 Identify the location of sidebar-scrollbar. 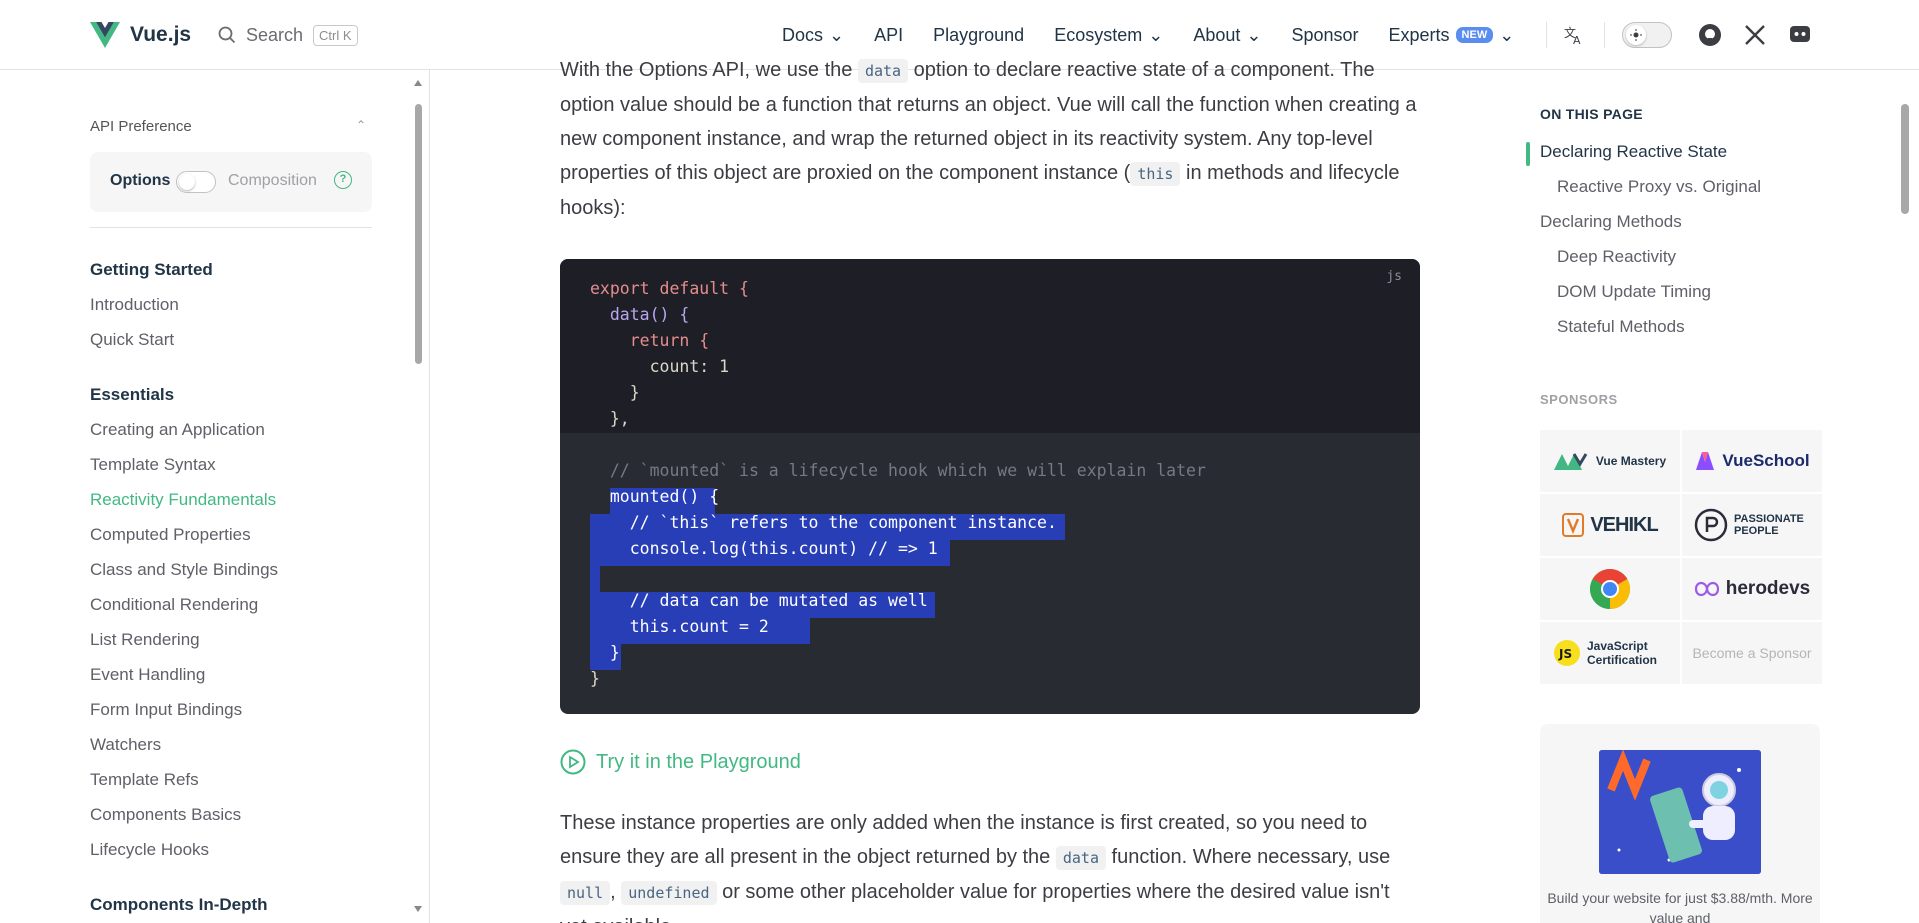
(418, 497).